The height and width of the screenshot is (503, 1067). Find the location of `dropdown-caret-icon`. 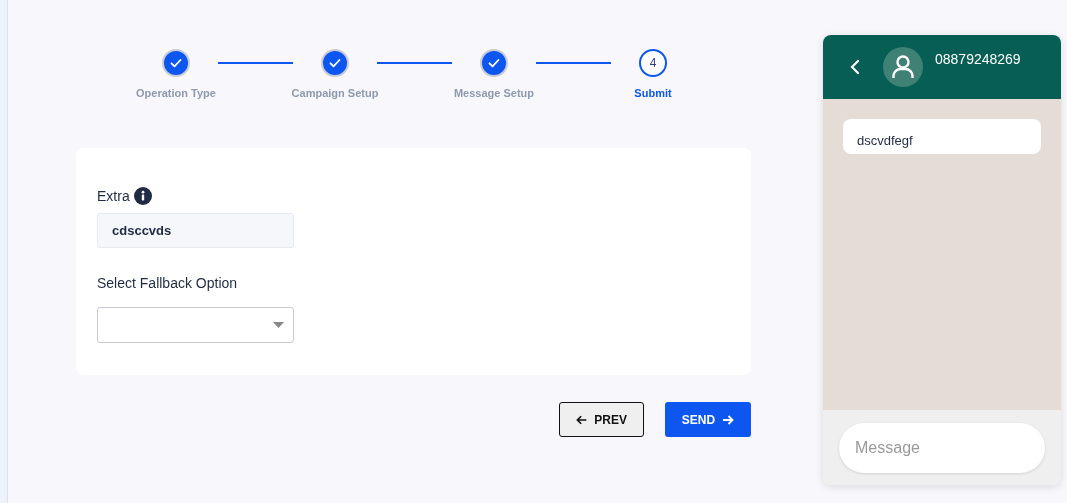

dropdown-caret-icon is located at coordinates (278, 325).